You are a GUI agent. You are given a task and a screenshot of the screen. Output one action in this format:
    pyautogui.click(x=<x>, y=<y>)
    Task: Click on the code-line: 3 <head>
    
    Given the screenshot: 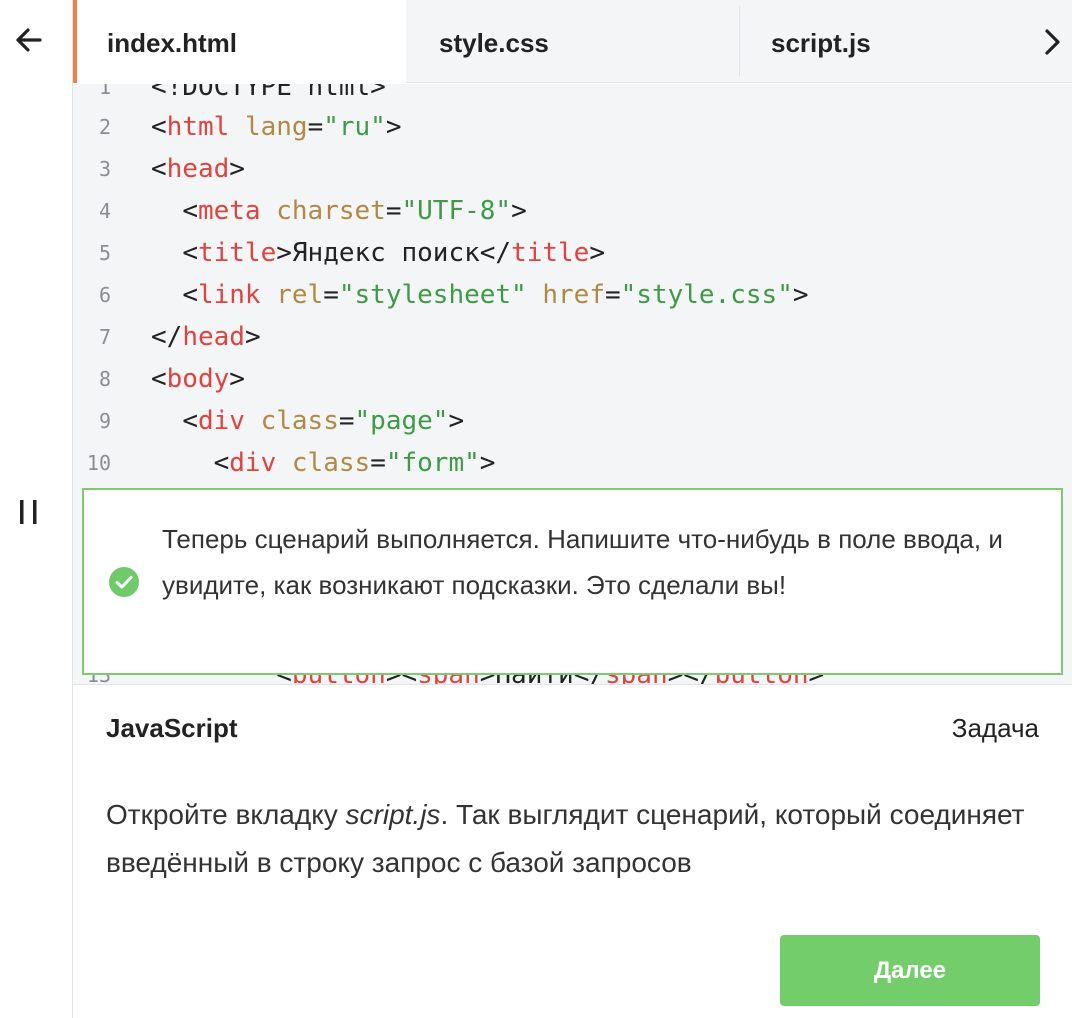 What is the action you would take?
    pyautogui.click(x=159, y=169)
    